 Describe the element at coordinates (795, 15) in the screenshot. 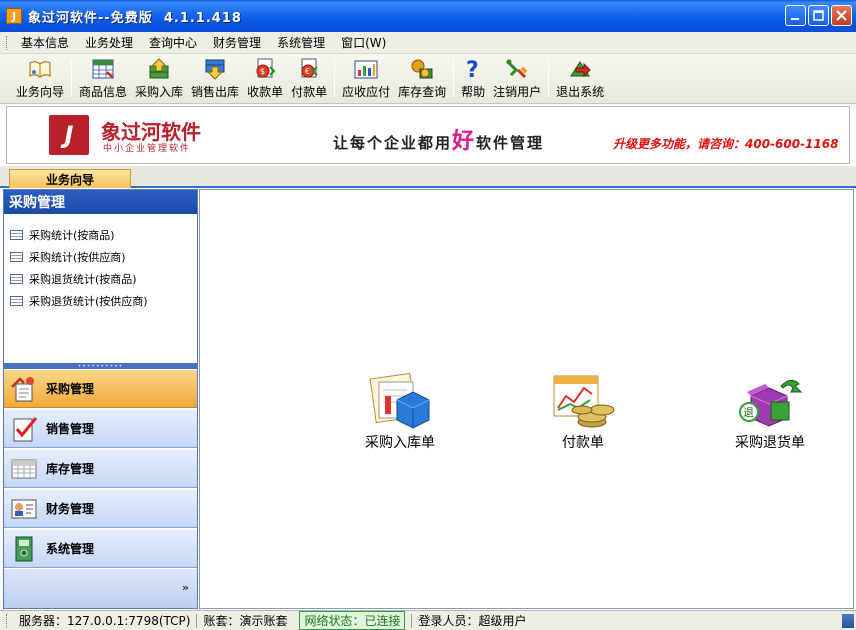

I see `minimize-button` at that location.